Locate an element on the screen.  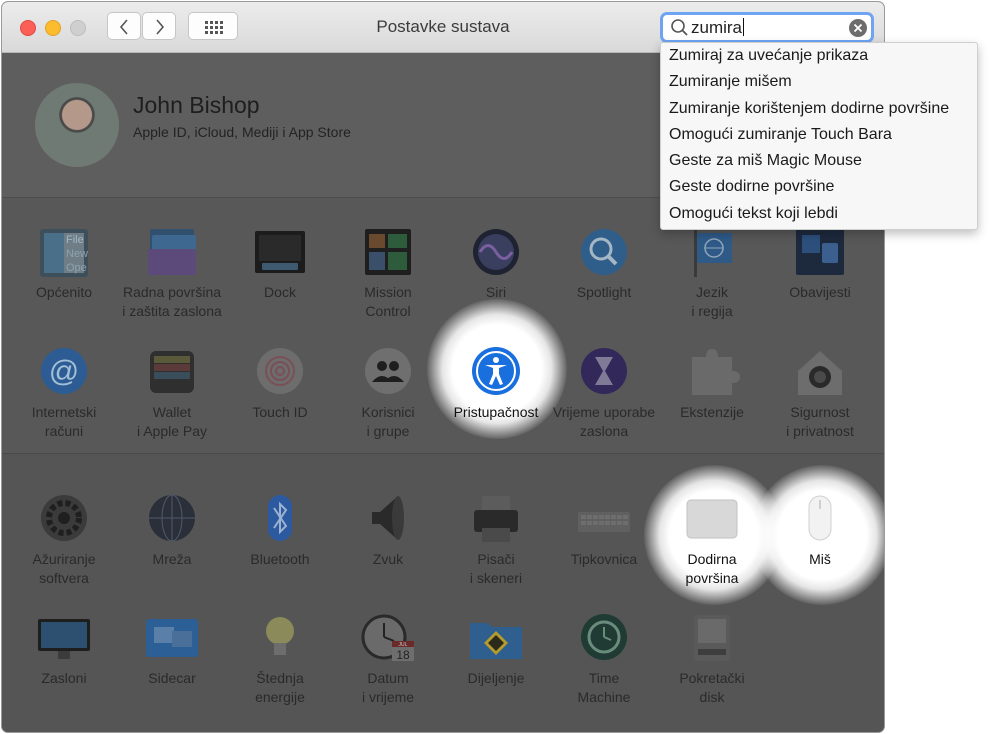
pane-bluetooth: Bluetooth is located at coordinates (280, 530).